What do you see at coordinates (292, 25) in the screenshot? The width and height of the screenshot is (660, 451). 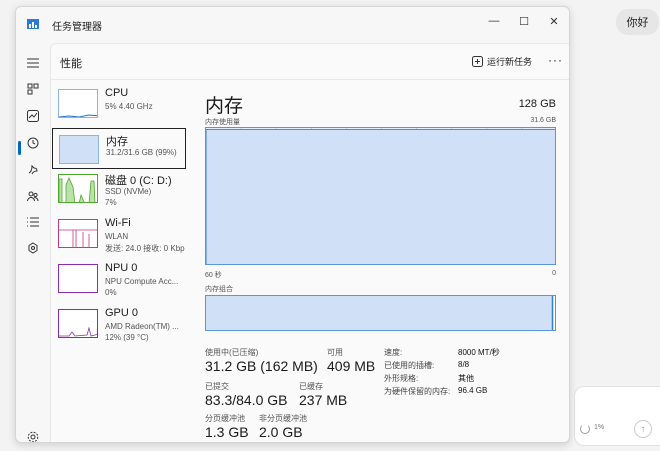 I see `title-bar: 任务管理器 — ☐ ✕` at bounding box center [292, 25].